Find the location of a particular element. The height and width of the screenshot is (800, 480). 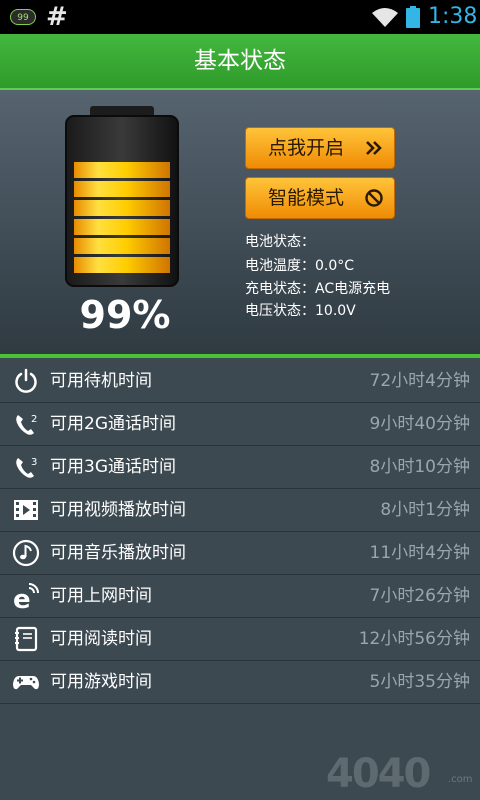

list-item-gaming: 可用游戏时间 5小时35分钟 is located at coordinates (240, 682).